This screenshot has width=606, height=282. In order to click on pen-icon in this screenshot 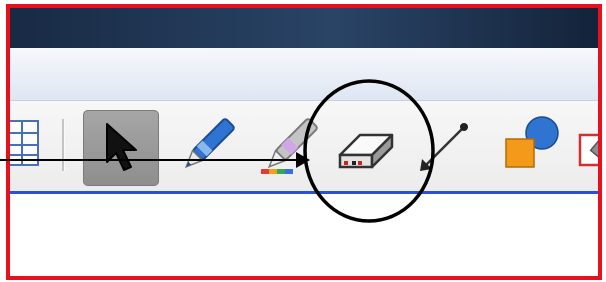, I will do `click(209, 143)`.